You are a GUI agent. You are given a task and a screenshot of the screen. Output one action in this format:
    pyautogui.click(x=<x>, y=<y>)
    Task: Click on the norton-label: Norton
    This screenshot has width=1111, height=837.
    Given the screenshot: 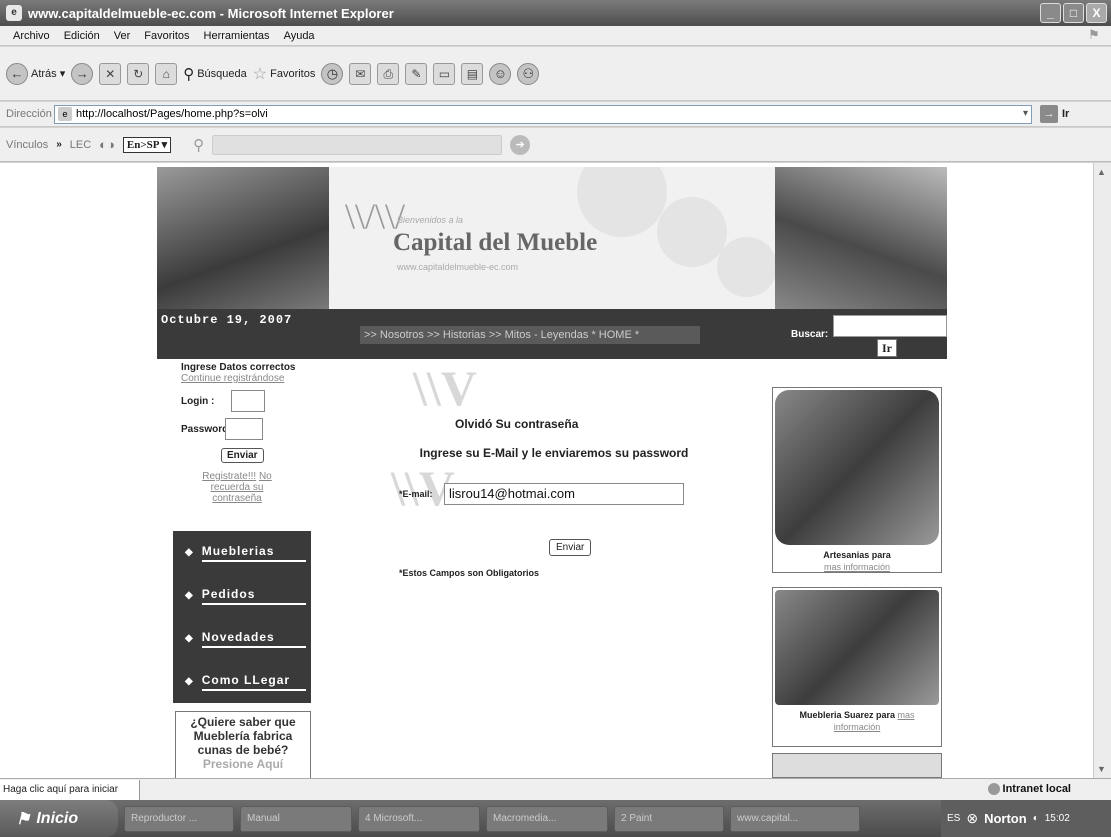 What is the action you would take?
    pyautogui.click(x=1005, y=818)
    